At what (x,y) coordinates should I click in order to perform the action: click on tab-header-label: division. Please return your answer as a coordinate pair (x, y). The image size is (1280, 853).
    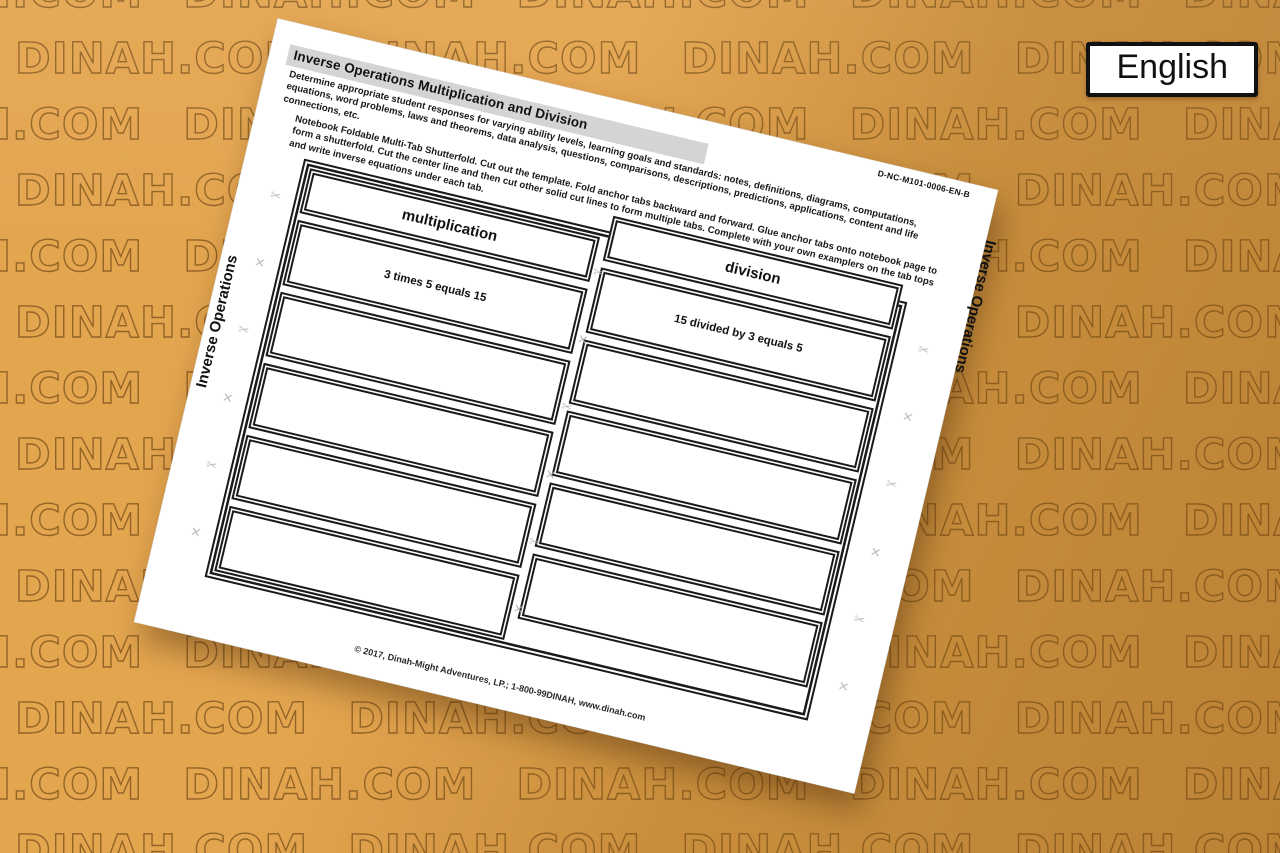
    Looking at the image, I should click on (753, 272).